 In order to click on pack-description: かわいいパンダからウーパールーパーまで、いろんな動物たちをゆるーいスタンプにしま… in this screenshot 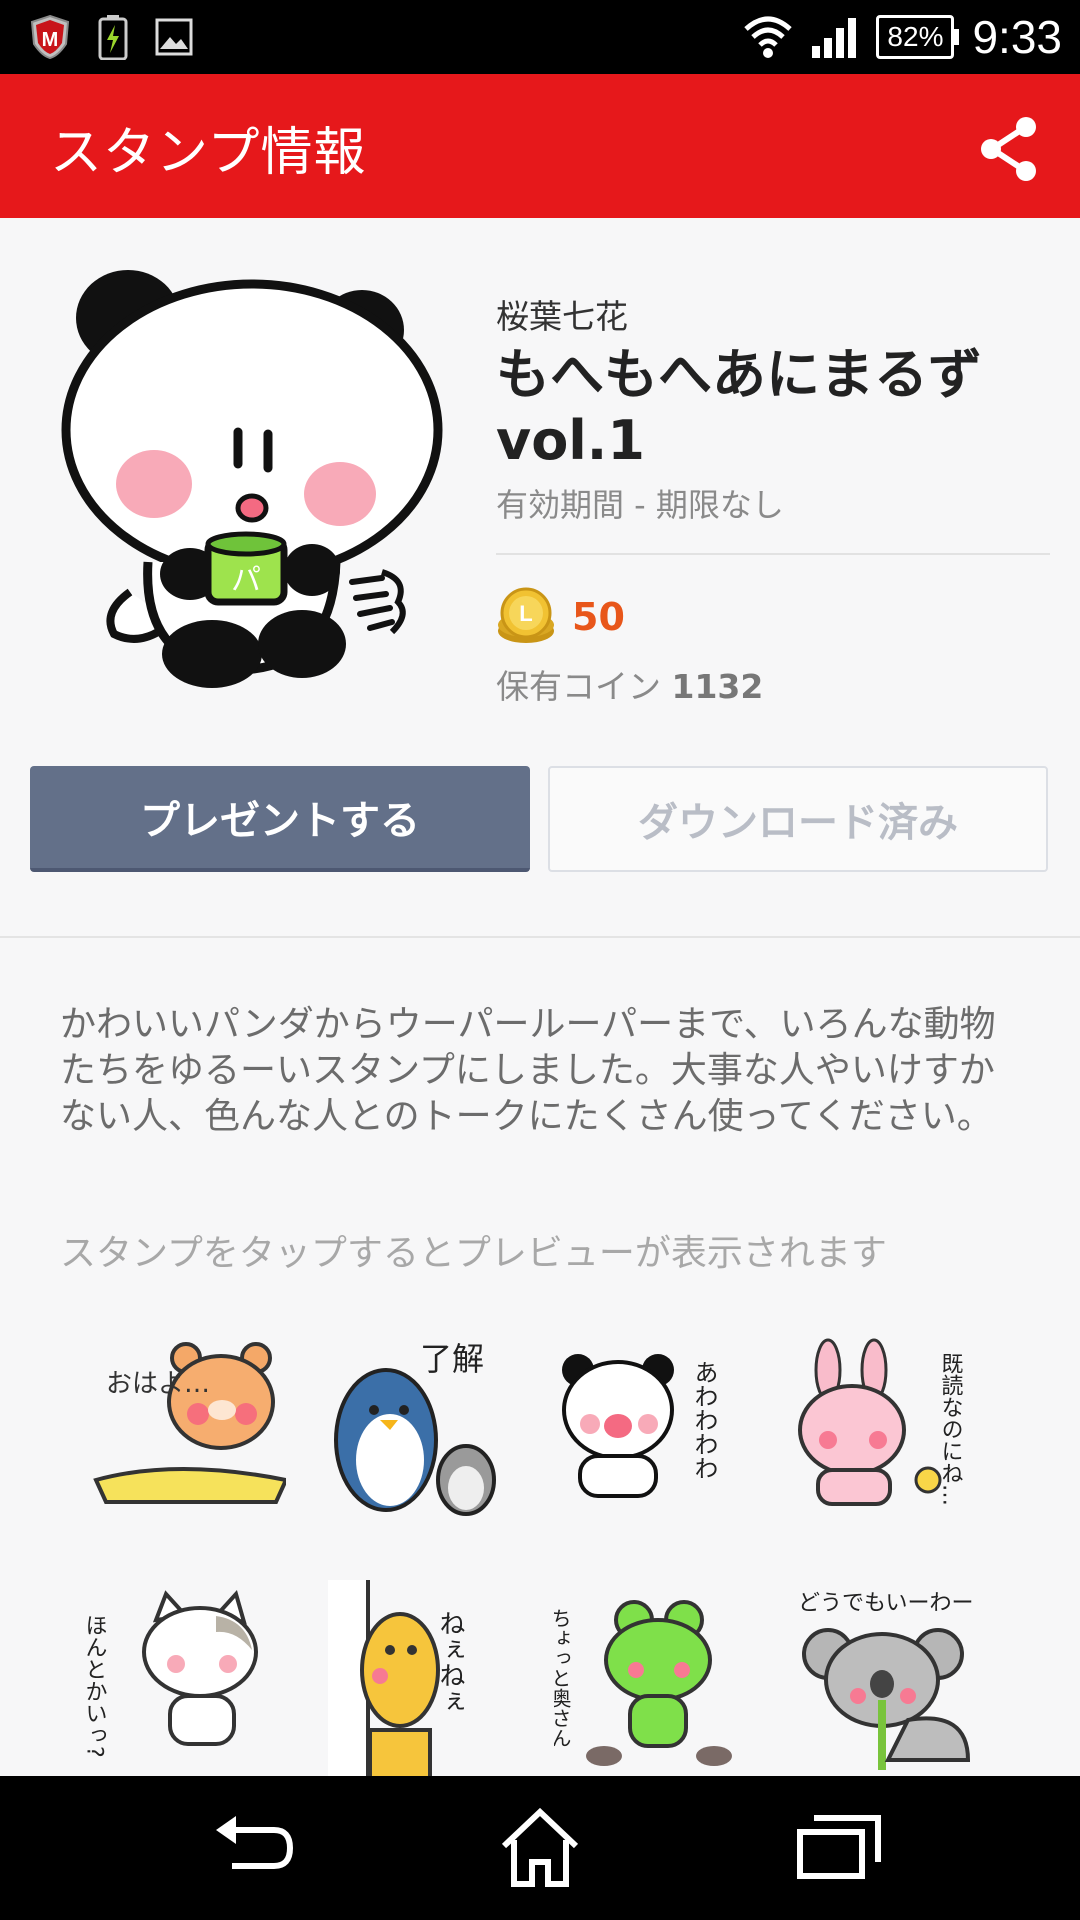, I will do `click(528, 1070)`.